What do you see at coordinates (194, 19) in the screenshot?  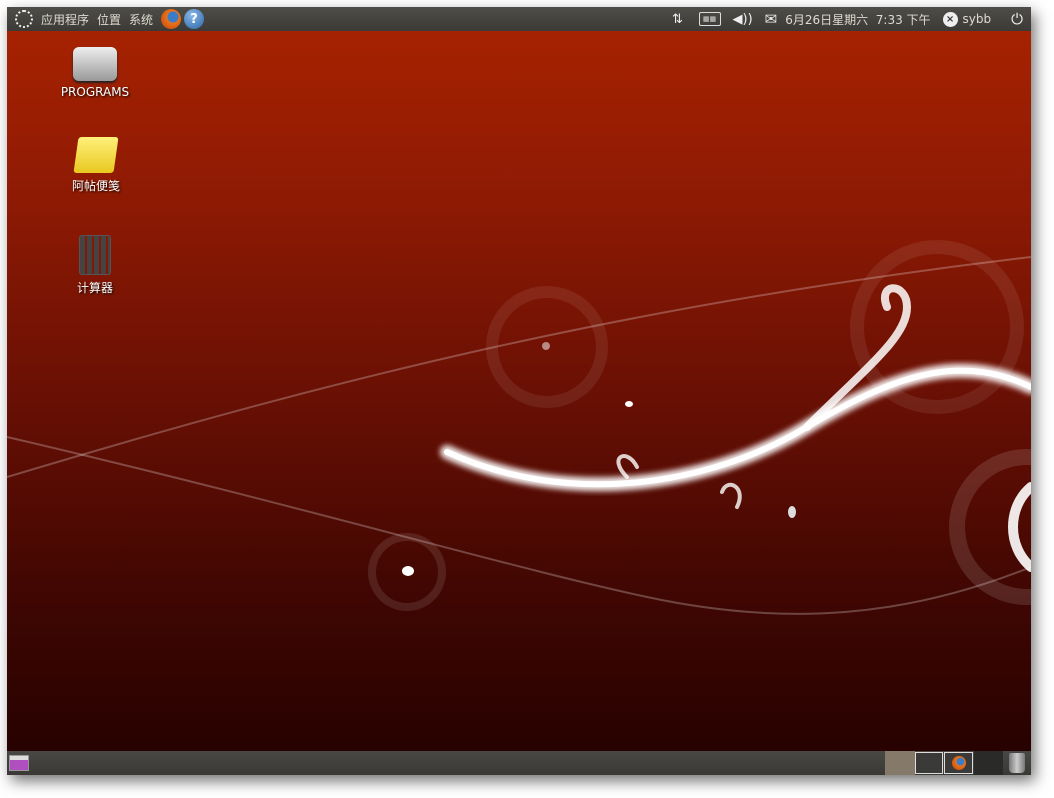 I see `help-icon: ?` at bounding box center [194, 19].